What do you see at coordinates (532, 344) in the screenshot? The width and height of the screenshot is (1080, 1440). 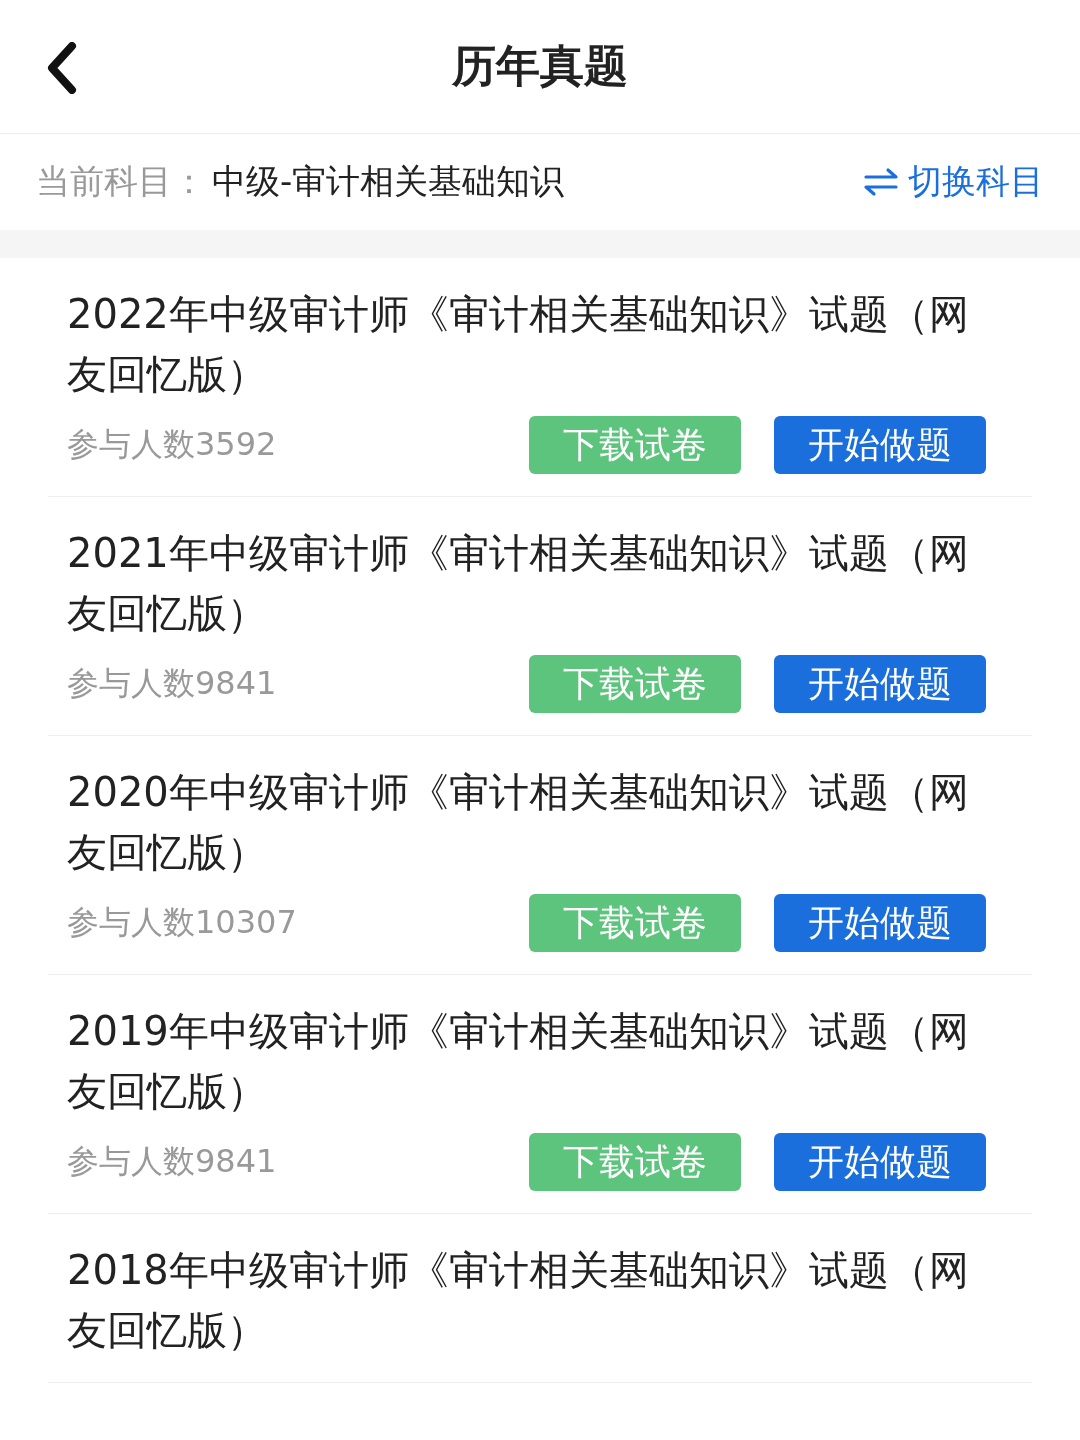 I see `paper-title: 2022年中级审计师《审计相关基础知识》试题（网友回忆版）` at bounding box center [532, 344].